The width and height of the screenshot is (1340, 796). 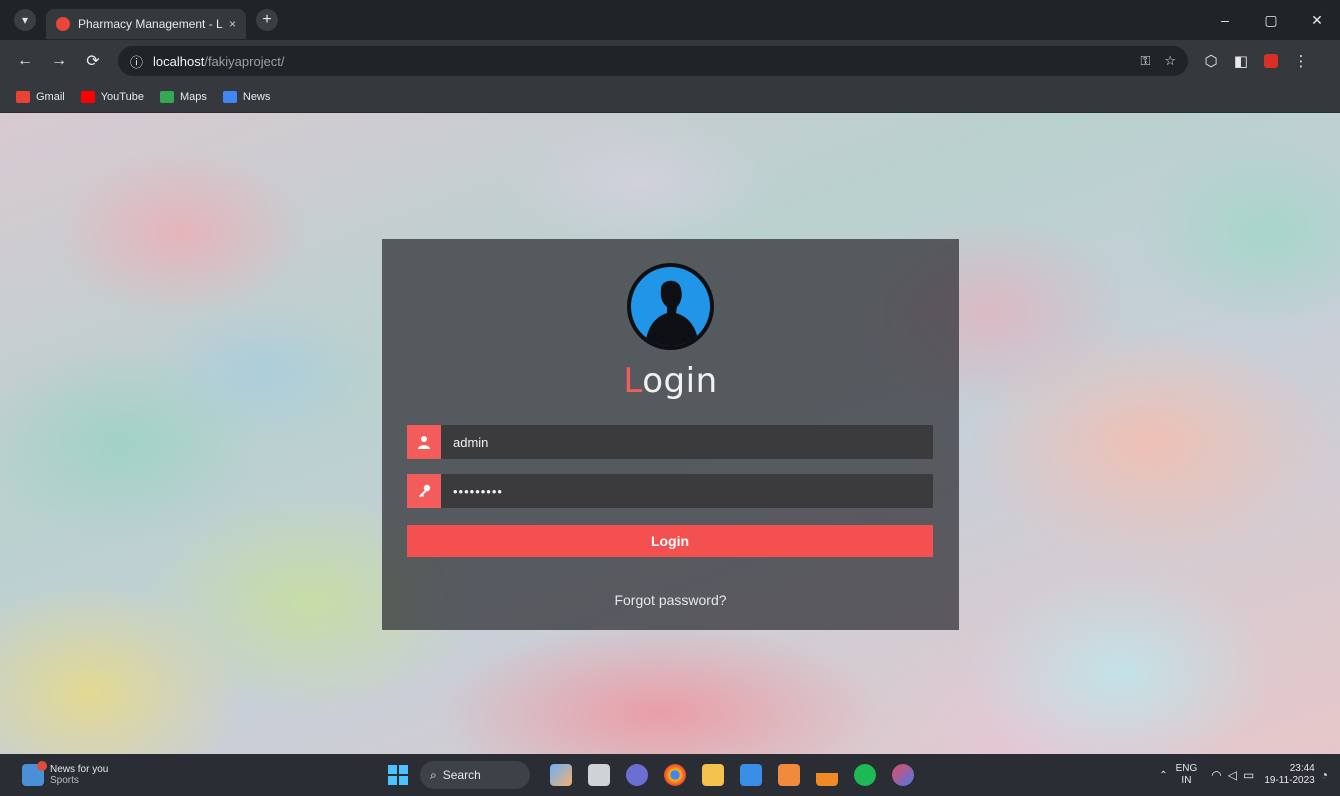 What do you see at coordinates (424, 442) in the screenshot?
I see `user-icon` at bounding box center [424, 442].